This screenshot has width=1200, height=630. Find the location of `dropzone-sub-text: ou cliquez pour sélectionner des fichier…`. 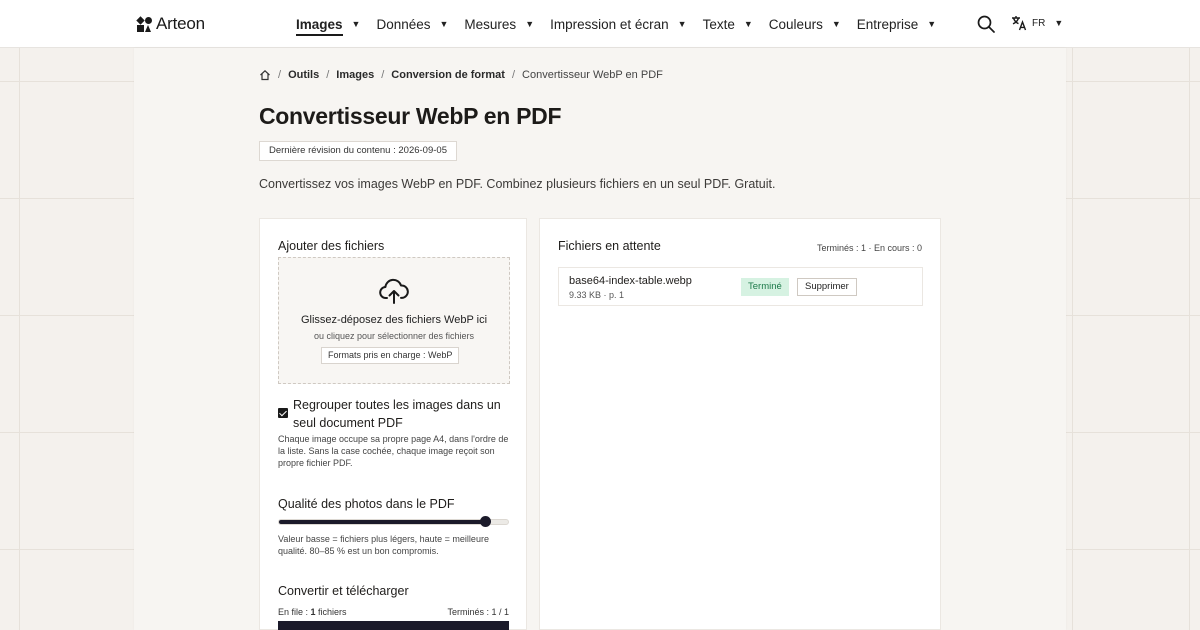

dropzone-sub-text: ou cliquez pour sélectionner des fichier… is located at coordinates (394, 336).